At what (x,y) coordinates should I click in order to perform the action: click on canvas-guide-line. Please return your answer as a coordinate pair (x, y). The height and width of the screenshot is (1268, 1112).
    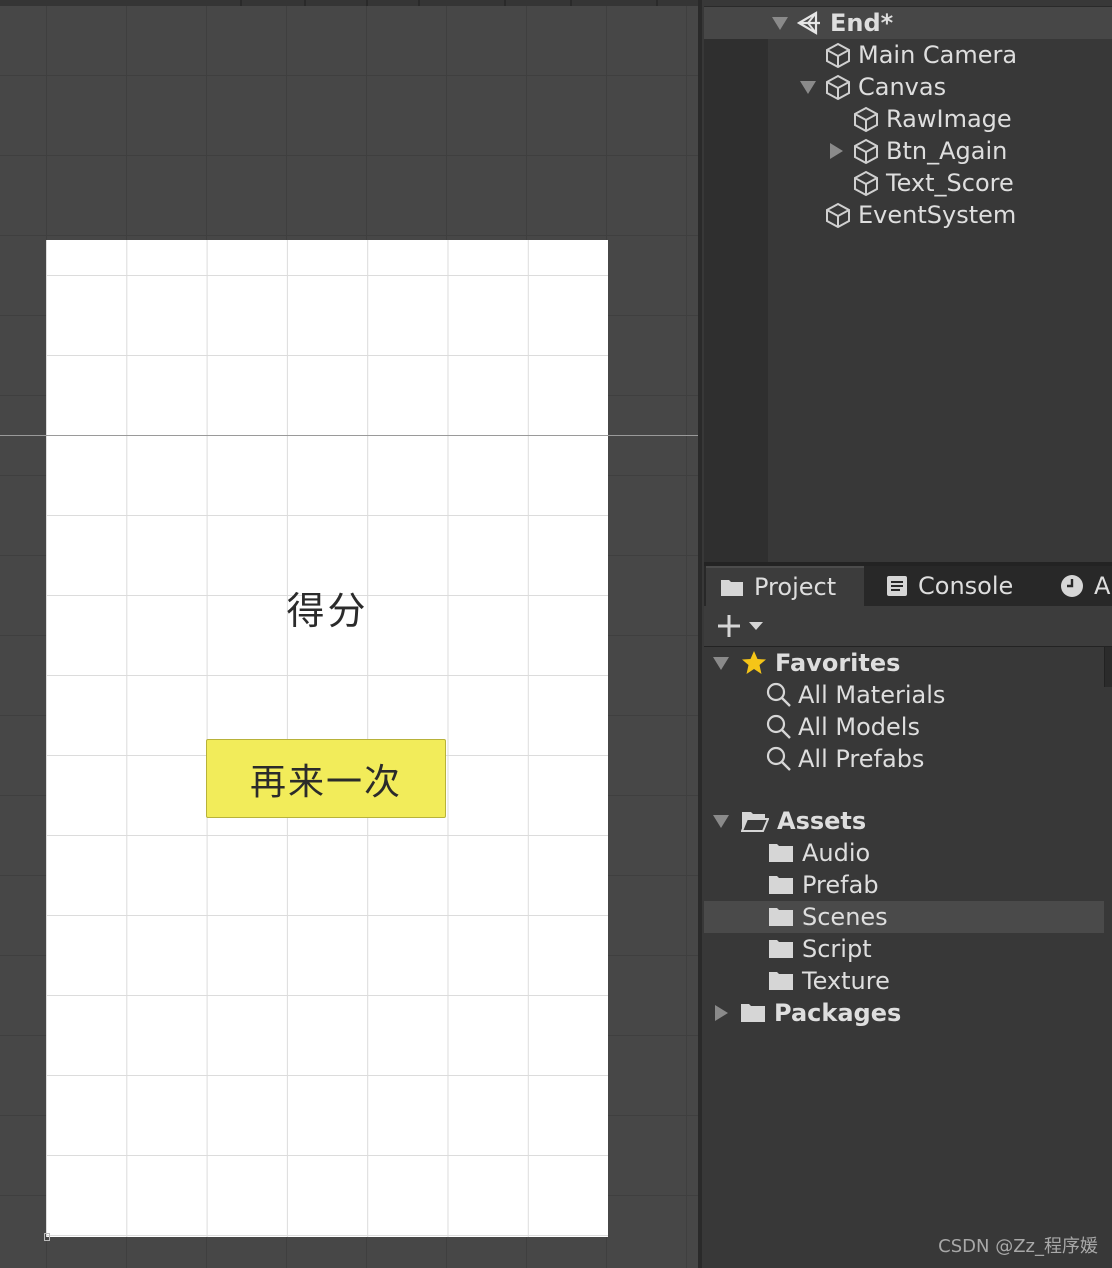
    Looking at the image, I should click on (350, 435).